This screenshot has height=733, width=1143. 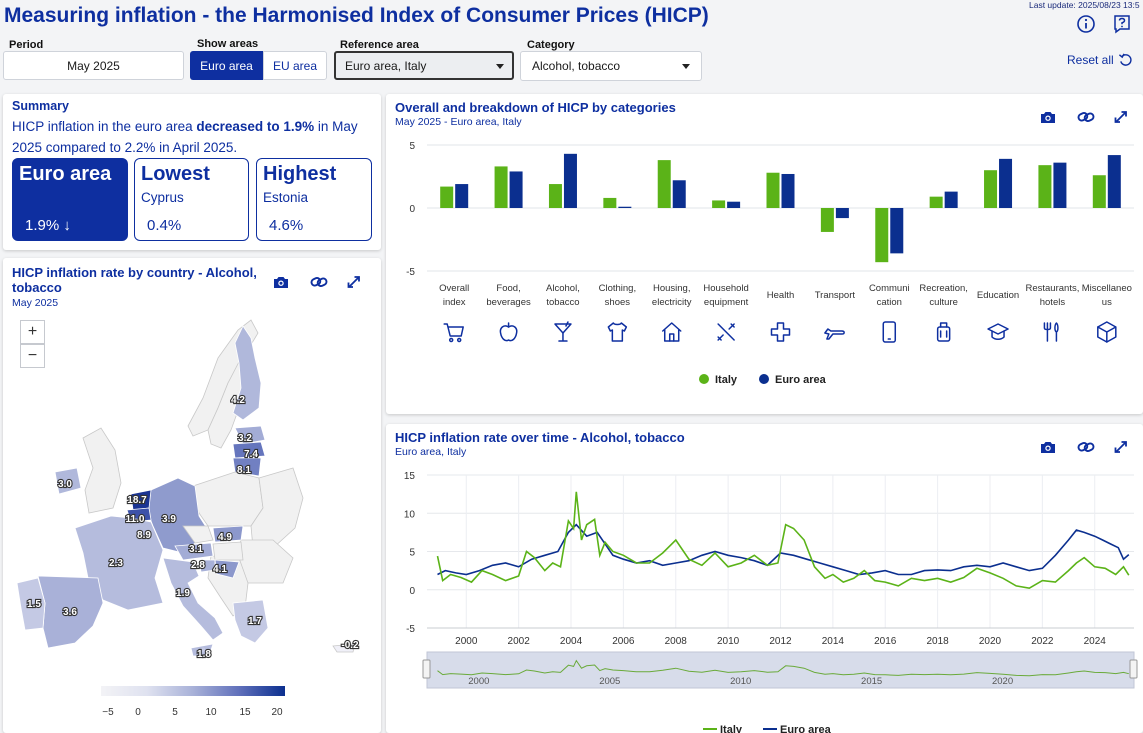 I want to click on map-label: 3.0, so click(x=65, y=484).